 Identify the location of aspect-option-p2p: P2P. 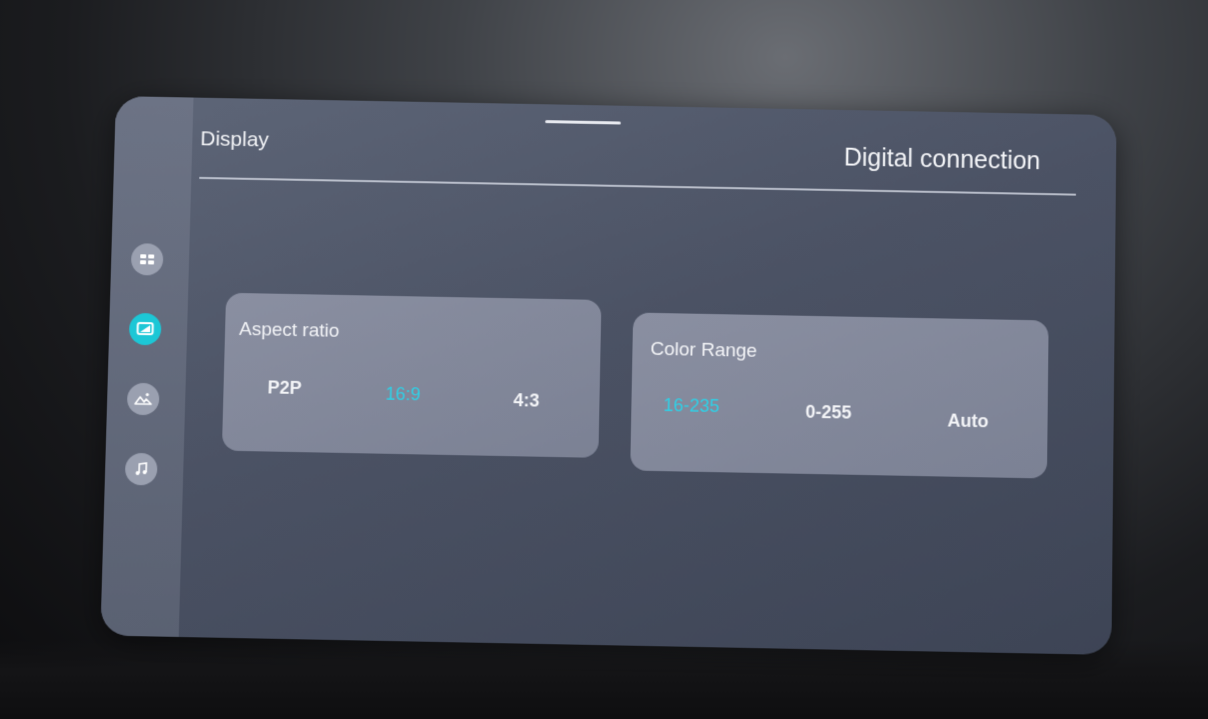
(284, 388).